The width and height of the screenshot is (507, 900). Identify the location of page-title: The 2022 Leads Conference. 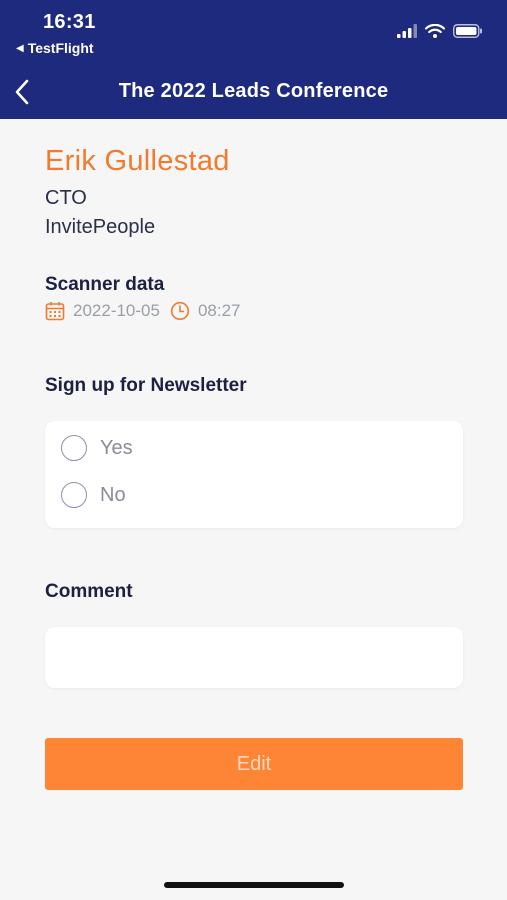
(253, 91).